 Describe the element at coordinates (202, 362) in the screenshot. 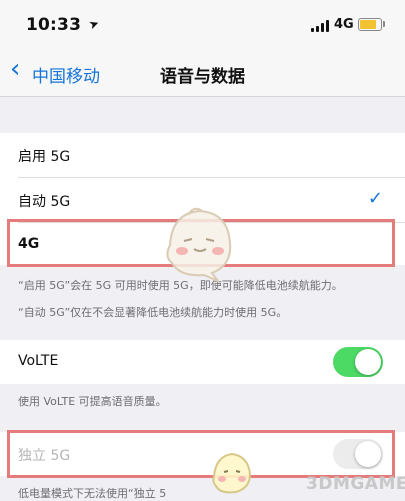

I see `volte-group: VoLTE` at that location.